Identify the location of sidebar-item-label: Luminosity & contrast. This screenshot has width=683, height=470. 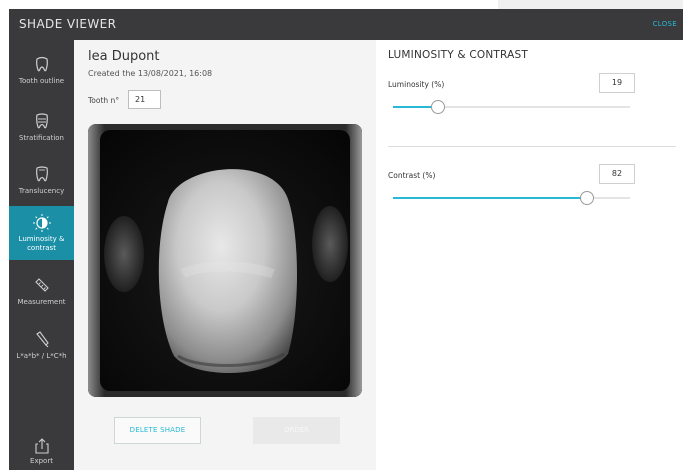
(41, 243).